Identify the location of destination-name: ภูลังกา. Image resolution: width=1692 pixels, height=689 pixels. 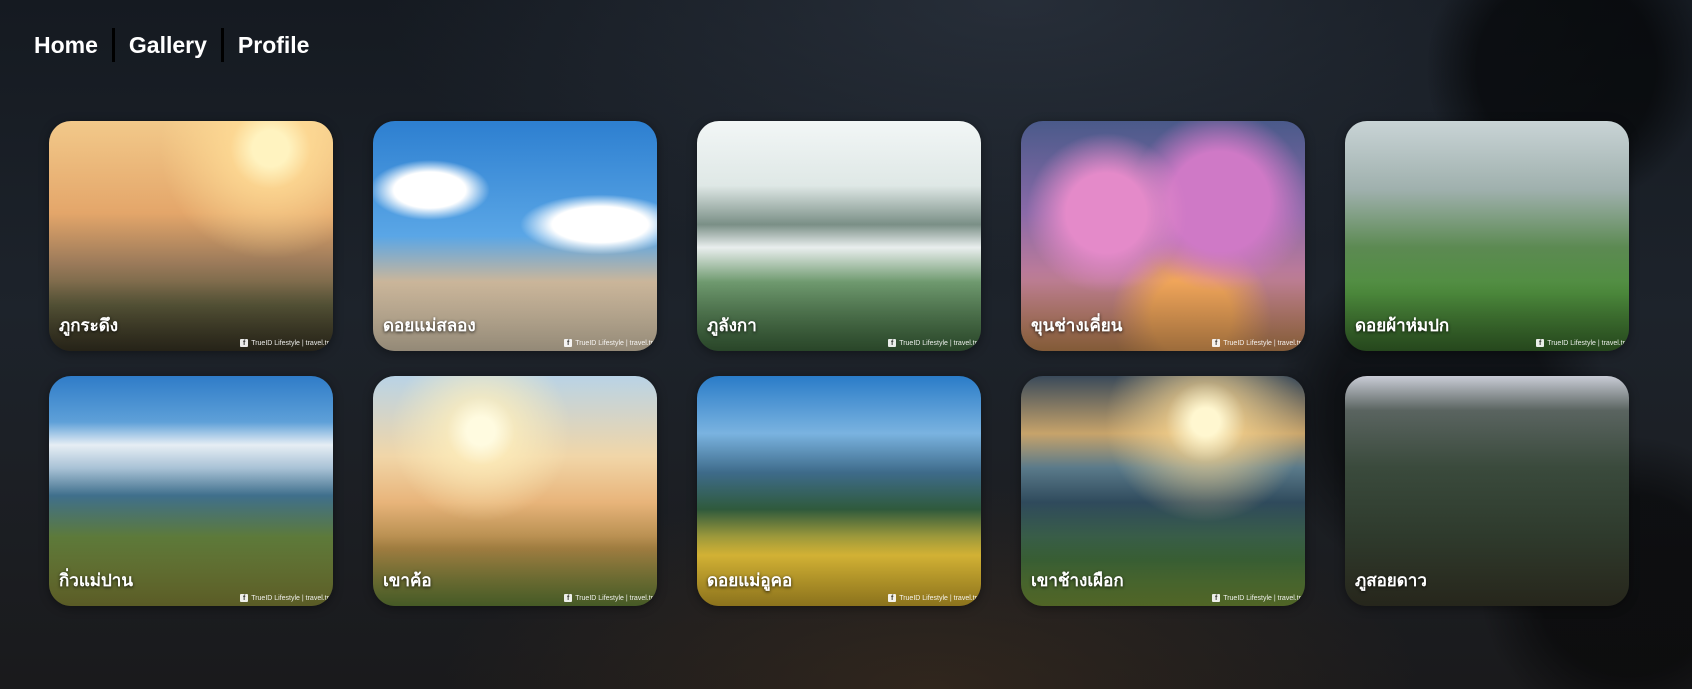
(732, 325).